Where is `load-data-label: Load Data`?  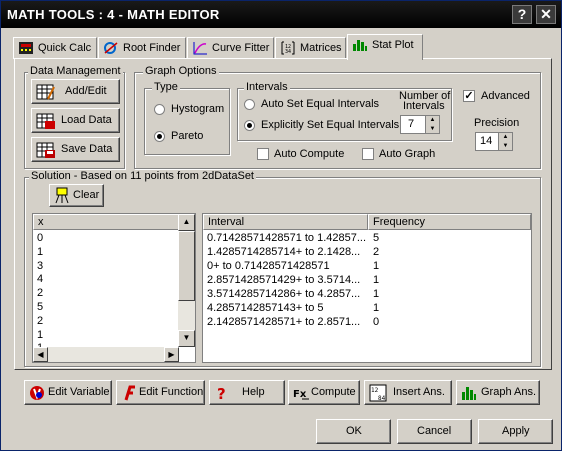
load-data-label: Load Data is located at coordinates (86, 120).